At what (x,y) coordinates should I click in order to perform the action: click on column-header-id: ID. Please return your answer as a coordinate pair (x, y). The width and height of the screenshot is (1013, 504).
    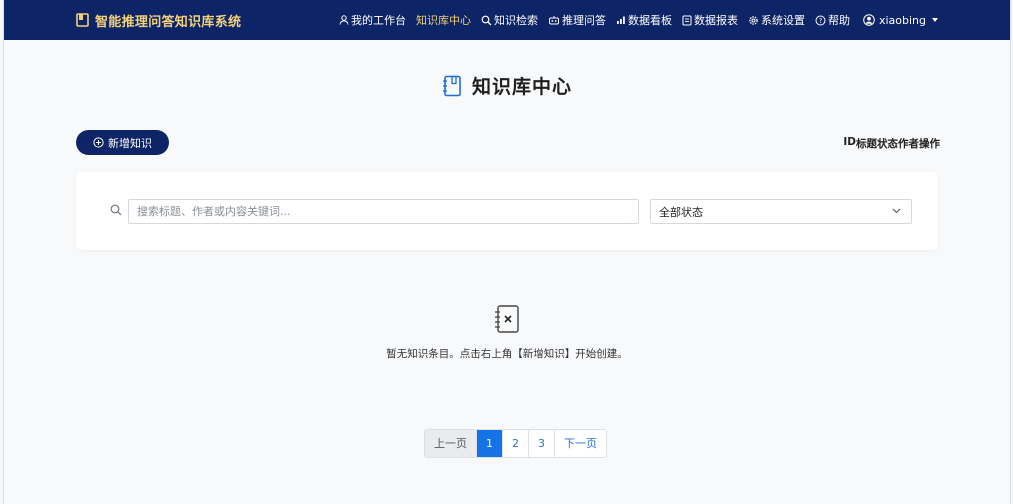
    Looking at the image, I should click on (849, 142).